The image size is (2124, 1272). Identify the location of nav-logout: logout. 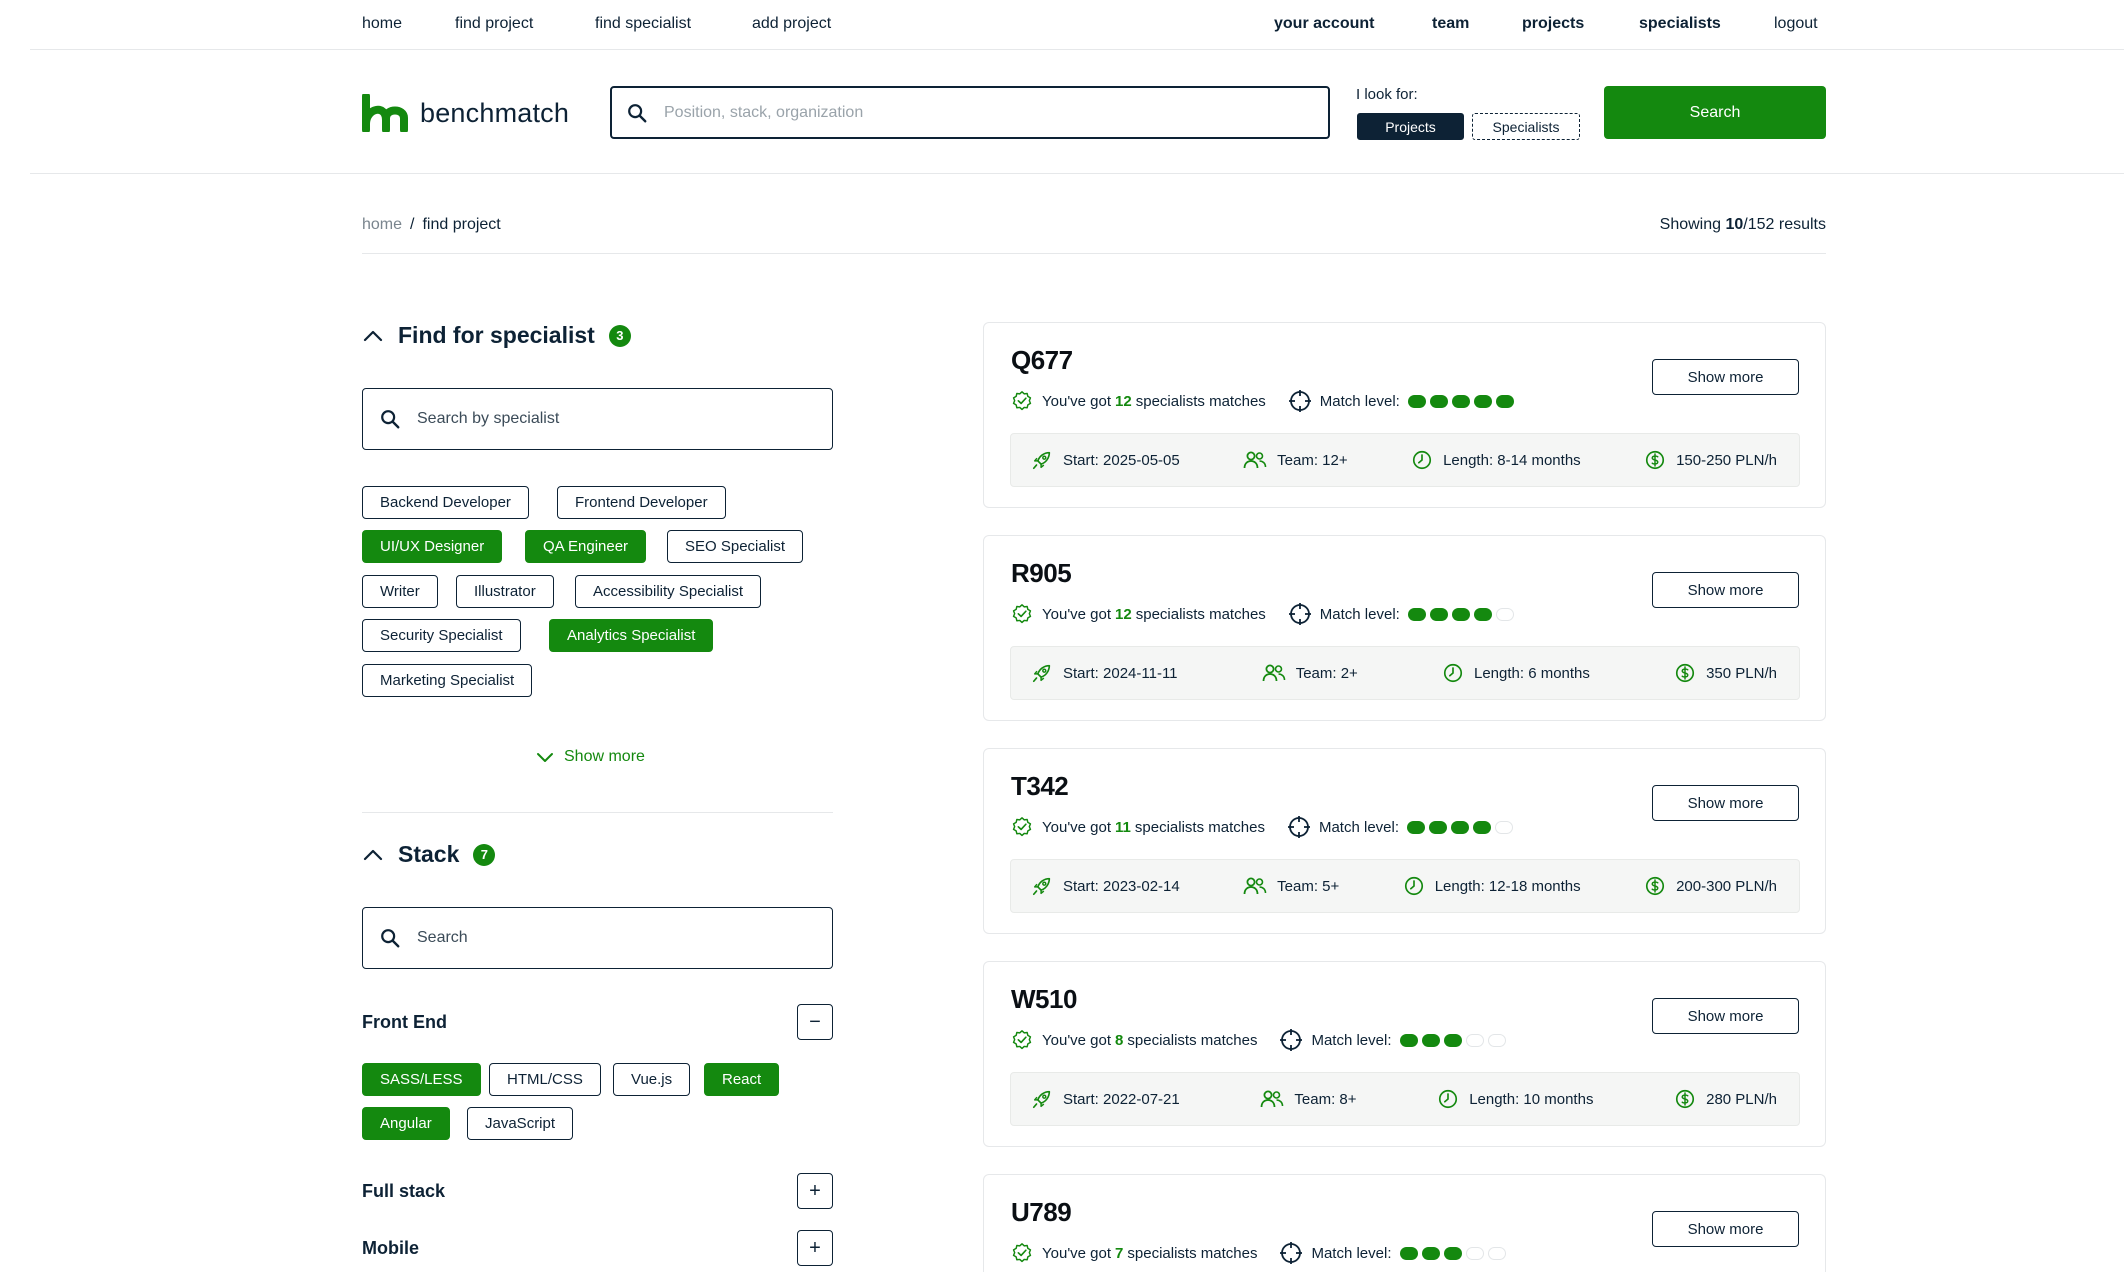
(1796, 24).